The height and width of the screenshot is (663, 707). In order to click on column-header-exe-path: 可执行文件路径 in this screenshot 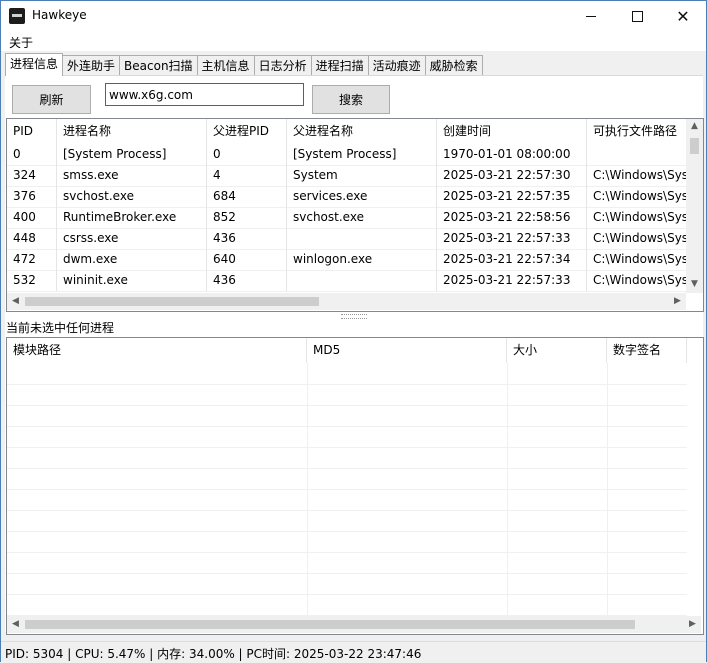, I will do `click(637, 131)`.